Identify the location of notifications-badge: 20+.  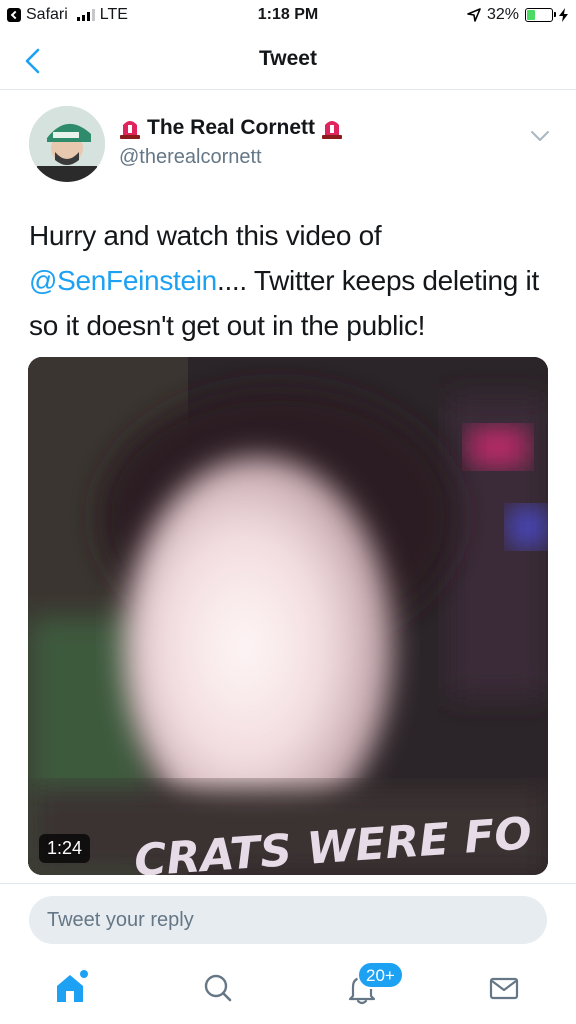
(380, 975).